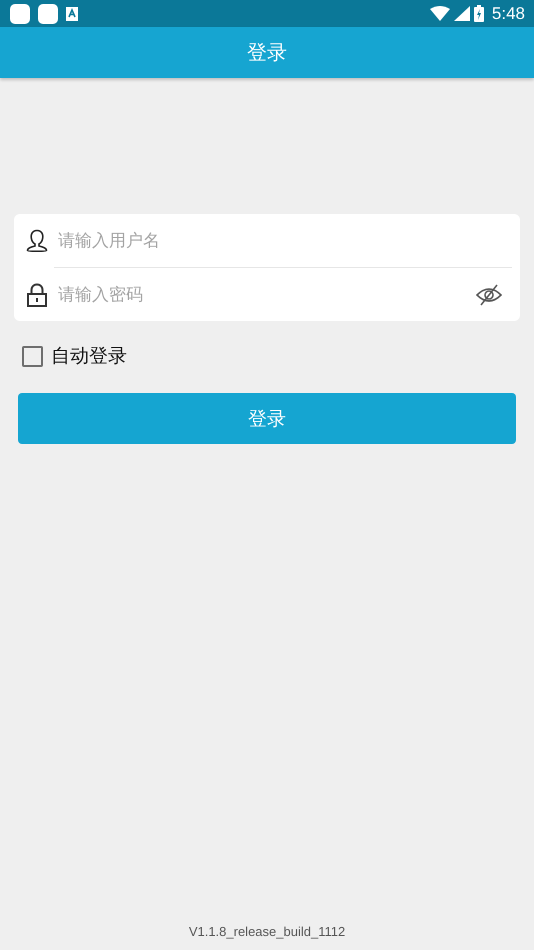  Describe the element at coordinates (267, 931) in the screenshot. I see `version-text: V1.1.8_release_build_1112` at that location.